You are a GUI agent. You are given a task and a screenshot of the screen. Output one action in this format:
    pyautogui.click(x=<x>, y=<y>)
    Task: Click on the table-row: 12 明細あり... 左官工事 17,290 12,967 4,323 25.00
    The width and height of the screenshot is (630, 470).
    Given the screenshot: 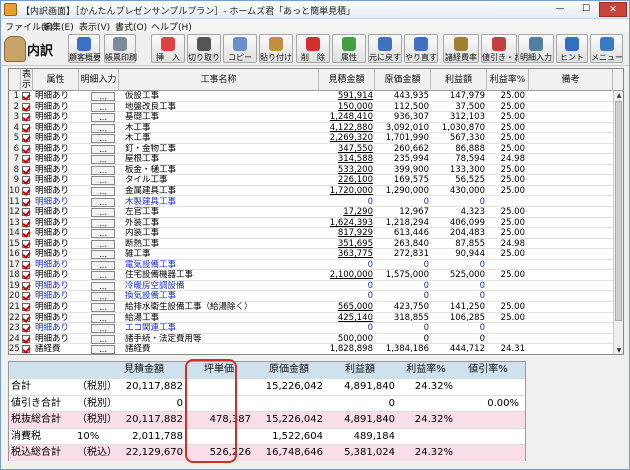 What is the action you would take?
    pyautogui.click(x=316, y=212)
    